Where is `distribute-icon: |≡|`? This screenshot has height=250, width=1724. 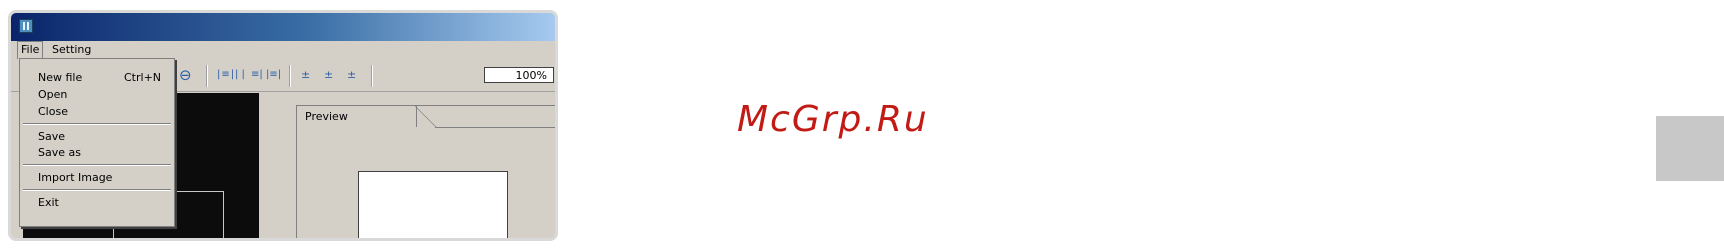
distribute-icon: |≡| is located at coordinates (273, 75).